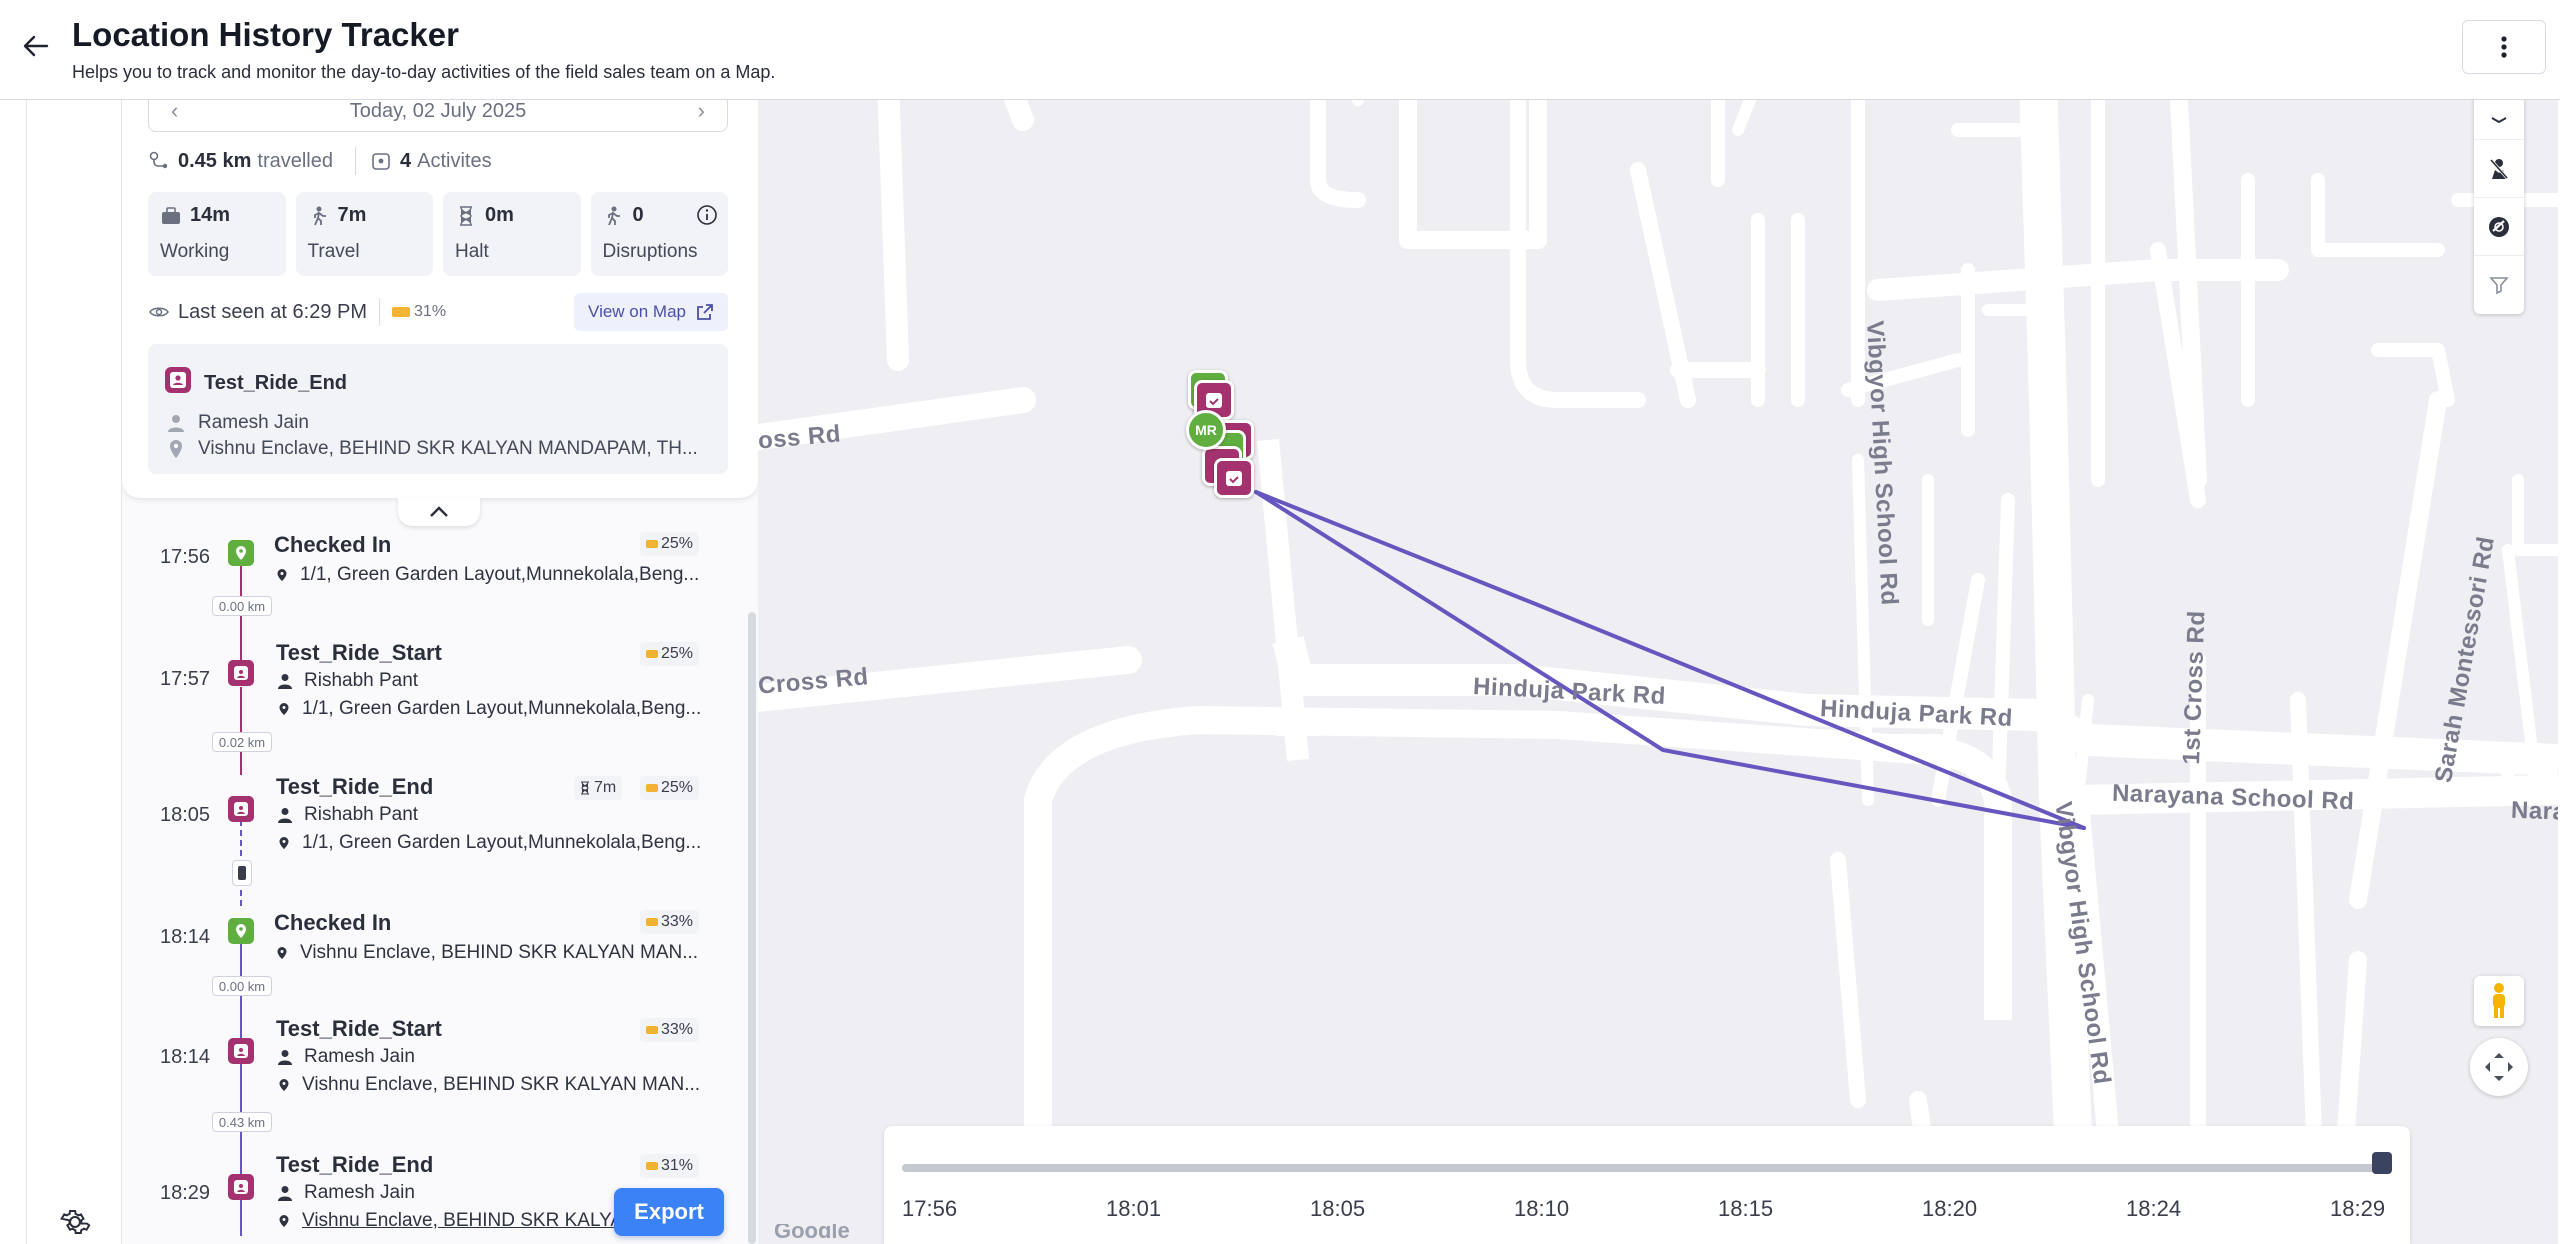 The height and width of the screenshot is (1244, 2560). What do you see at coordinates (438, 111) in the screenshot?
I see `date-label: Today, 02 July 2025` at bounding box center [438, 111].